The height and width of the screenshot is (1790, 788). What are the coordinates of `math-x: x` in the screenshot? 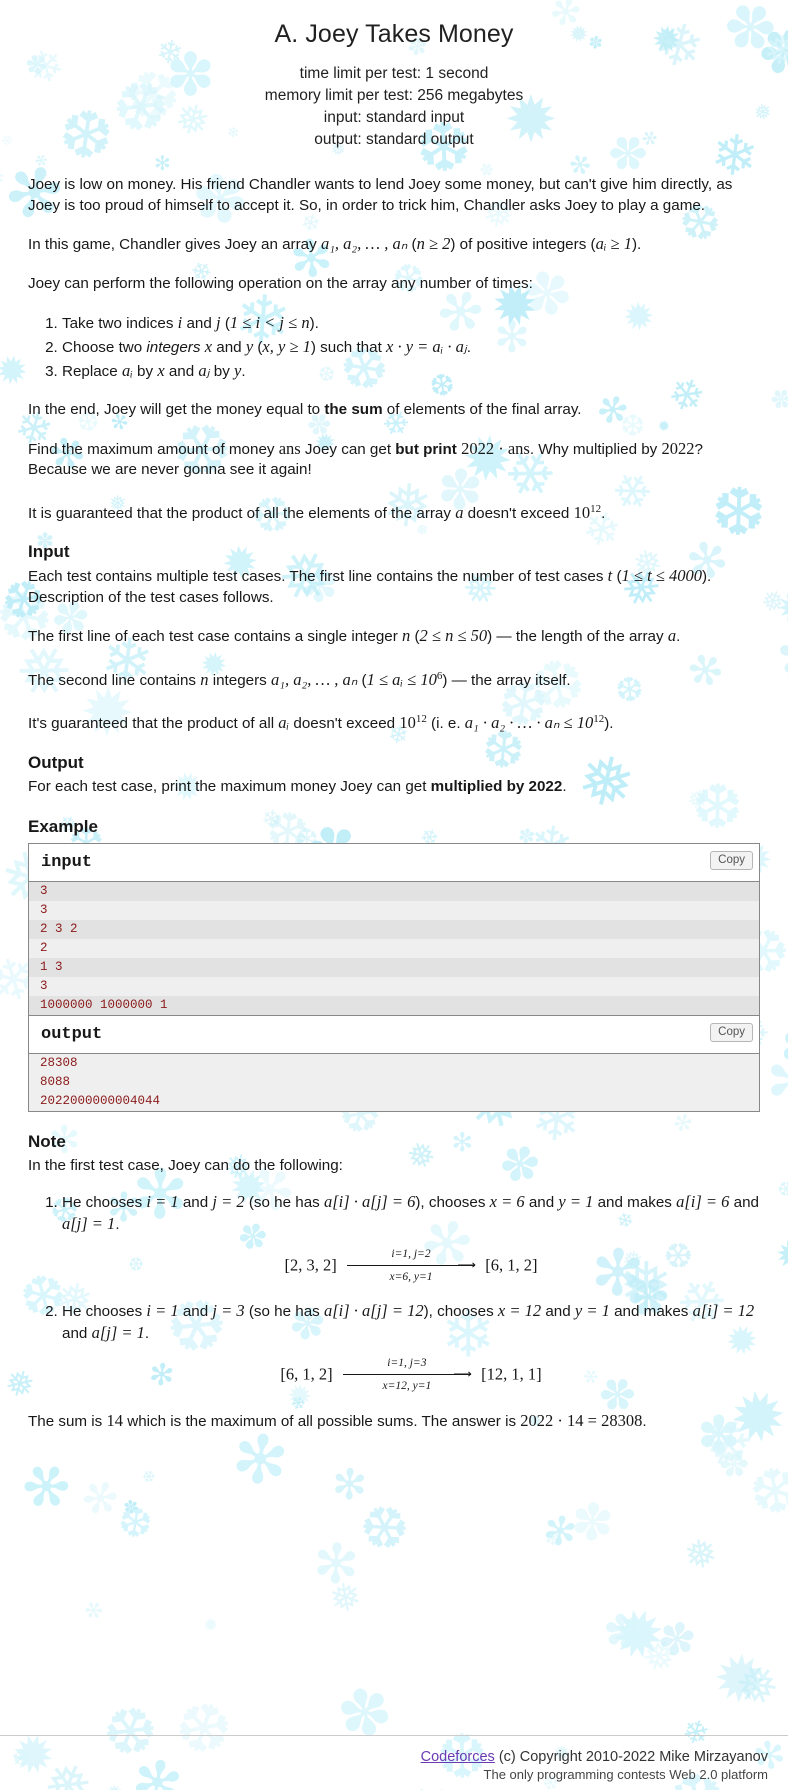 It's located at (208, 346).